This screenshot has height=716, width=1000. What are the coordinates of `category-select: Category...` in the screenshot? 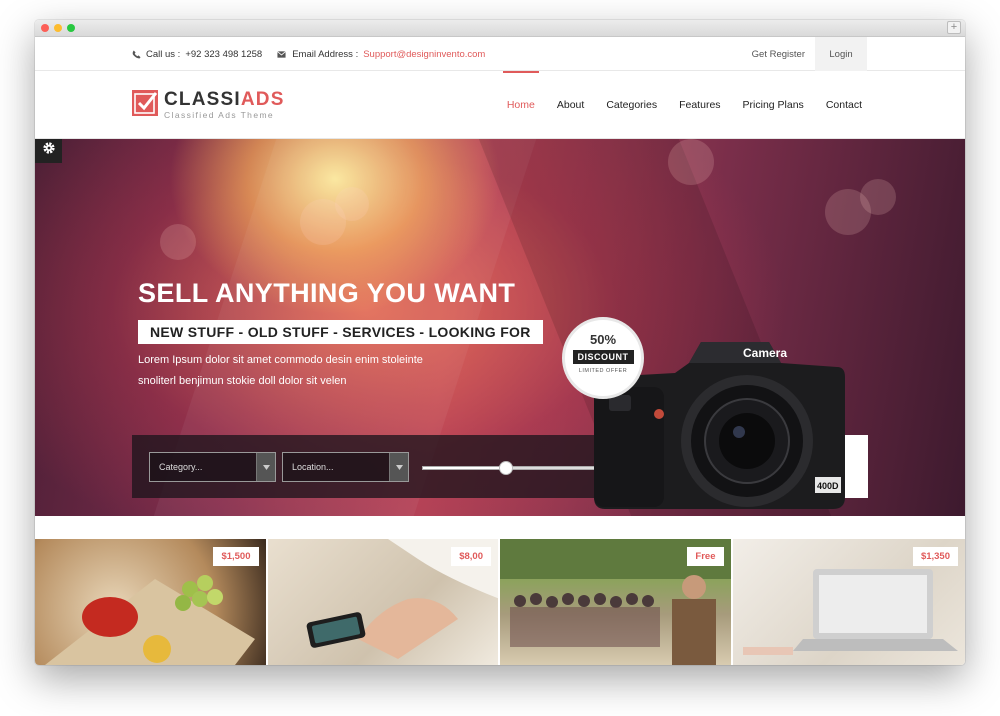 It's located at (212, 467).